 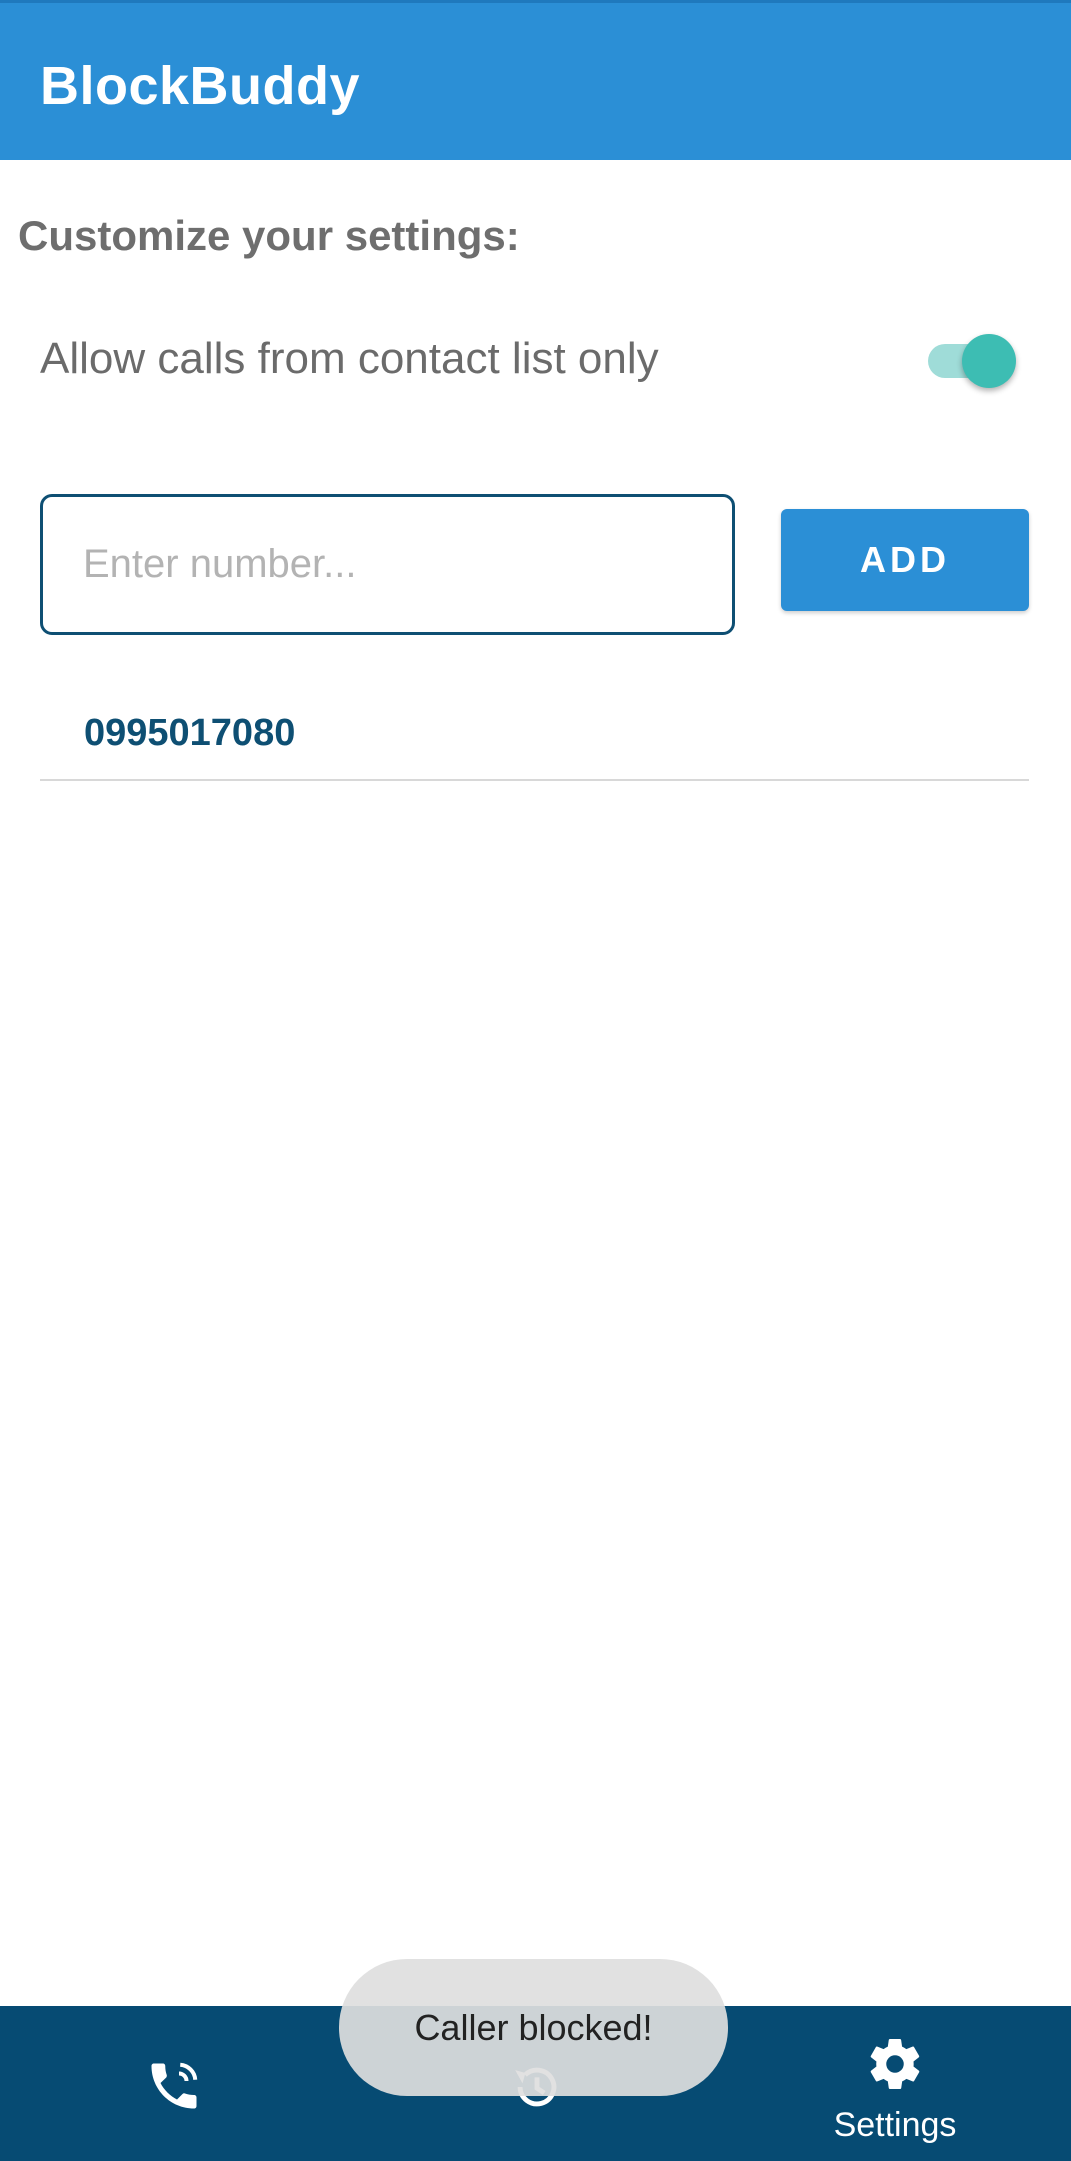 What do you see at coordinates (989, 361) in the screenshot?
I see `toggle-thumb` at bounding box center [989, 361].